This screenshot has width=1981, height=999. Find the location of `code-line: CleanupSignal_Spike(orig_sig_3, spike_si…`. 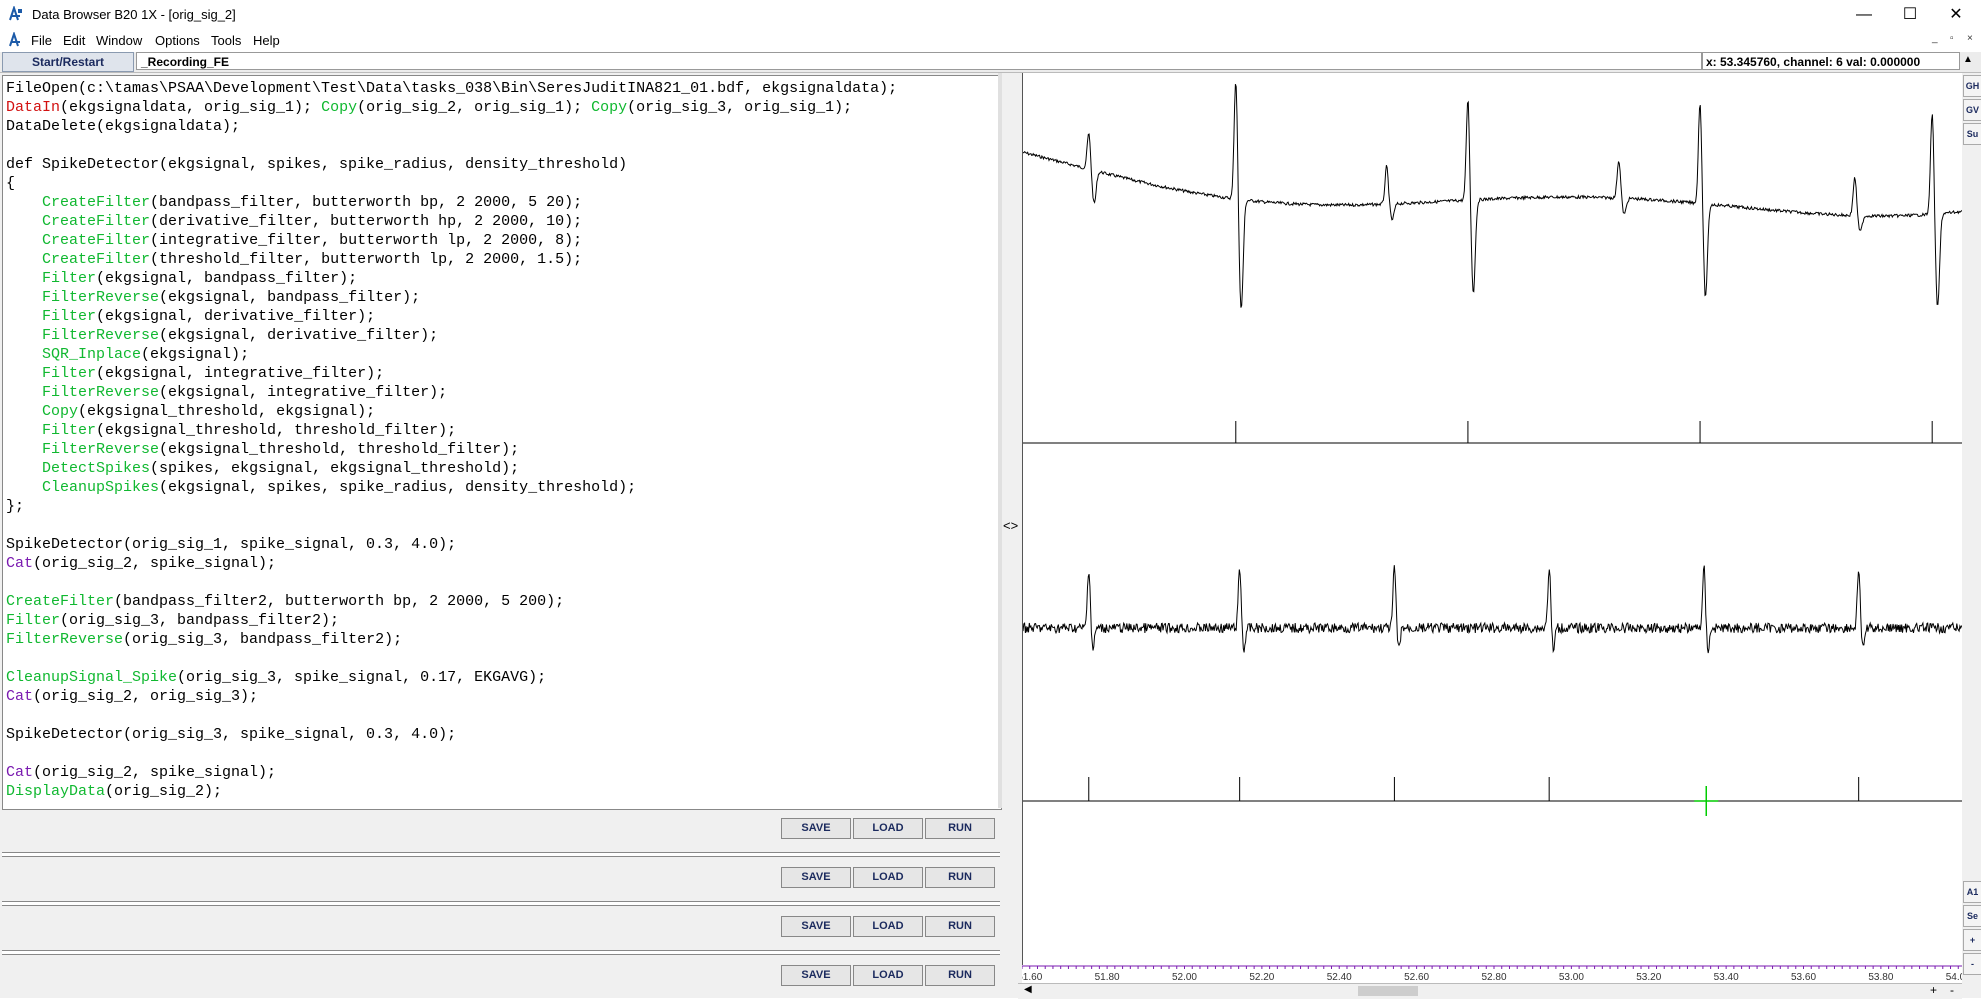

code-line: CleanupSignal_Spike(orig_sig_3, spike_si… is located at coordinates (451, 677).